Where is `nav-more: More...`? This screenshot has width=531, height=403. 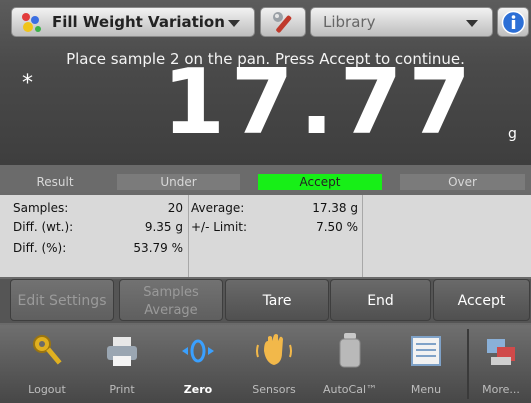
nav-more: More... is located at coordinates (501, 364).